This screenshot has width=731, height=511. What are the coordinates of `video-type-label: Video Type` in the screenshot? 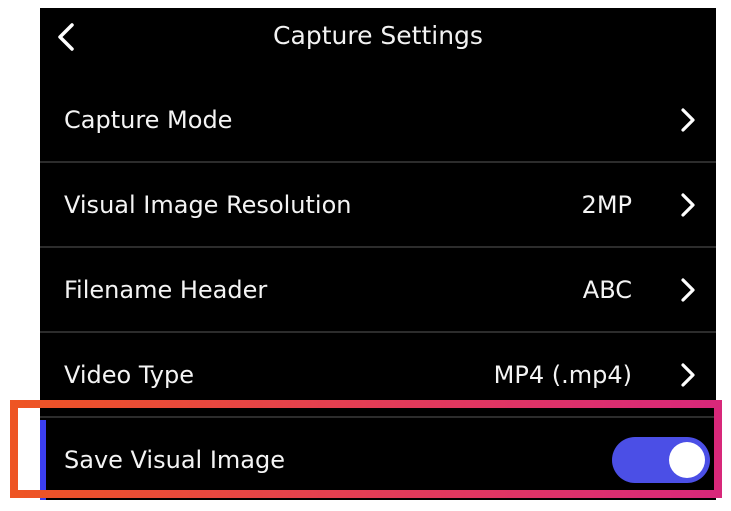 It's located at (129, 374).